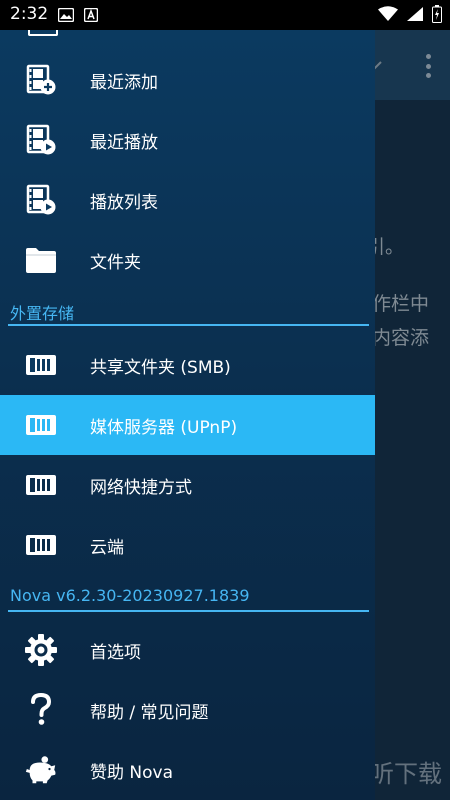 The height and width of the screenshot is (800, 450). What do you see at coordinates (41, 260) in the screenshot?
I see `folder-icon` at bounding box center [41, 260].